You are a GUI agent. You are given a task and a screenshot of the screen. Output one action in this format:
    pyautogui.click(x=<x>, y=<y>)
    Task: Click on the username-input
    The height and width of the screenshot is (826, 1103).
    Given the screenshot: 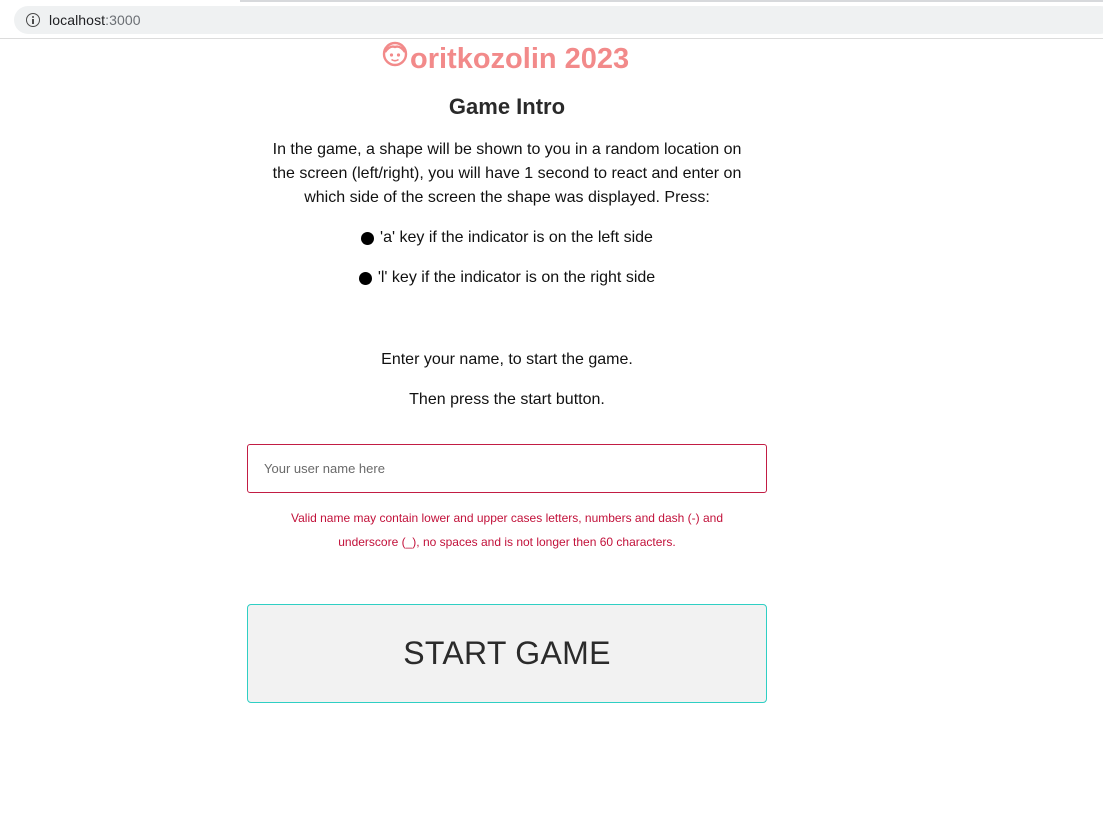 What is the action you would take?
    pyautogui.click(x=507, y=468)
    